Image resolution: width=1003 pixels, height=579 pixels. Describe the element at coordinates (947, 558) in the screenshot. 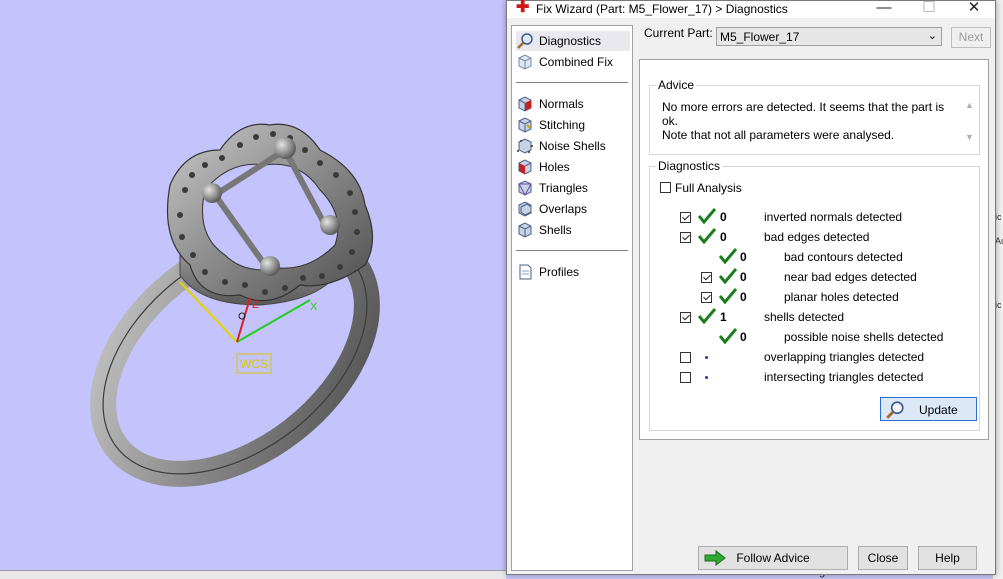

I see `help-button: Help` at that location.